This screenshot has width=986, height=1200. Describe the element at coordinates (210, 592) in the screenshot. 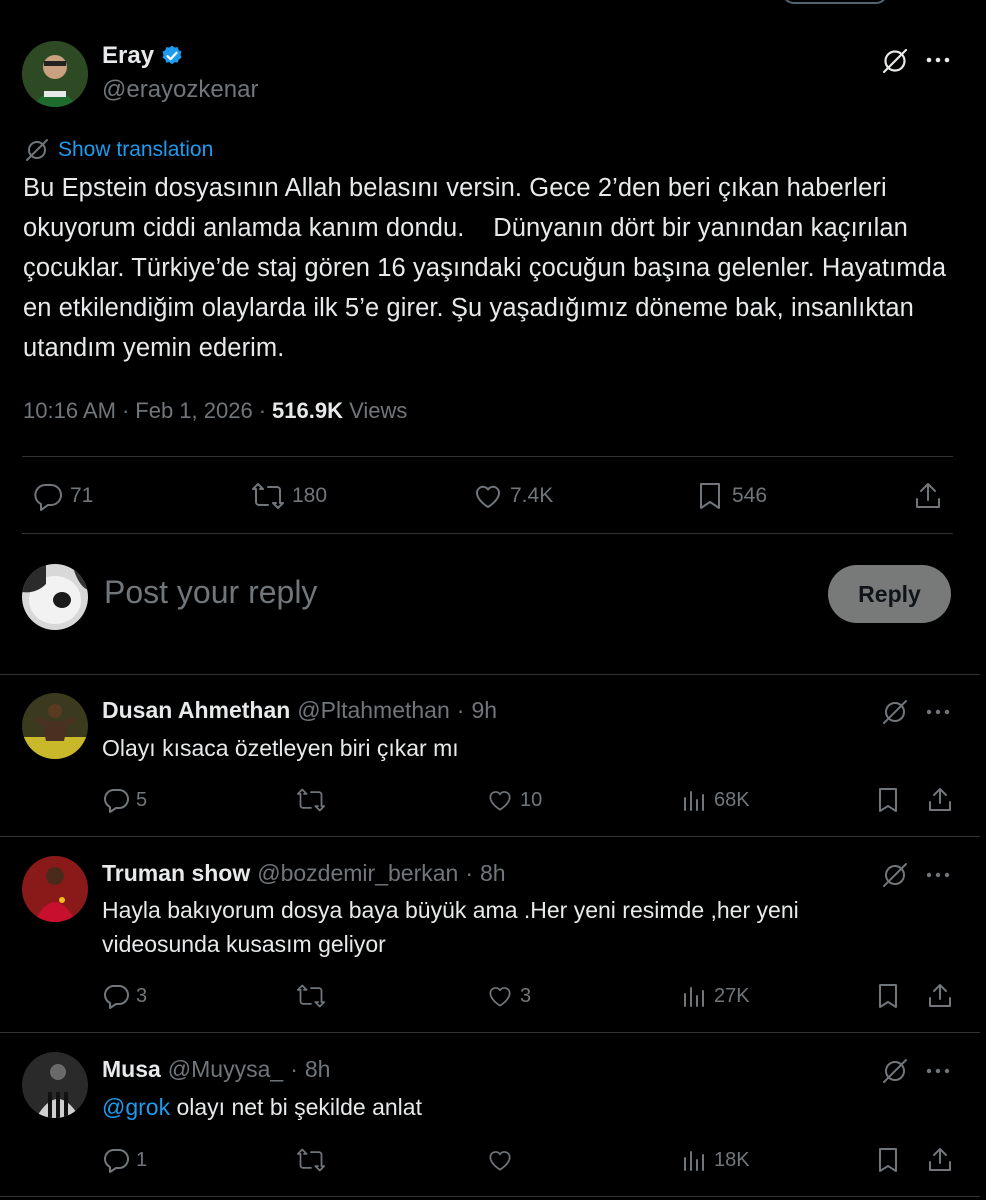

I see `reply-input: Post your reply` at that location.